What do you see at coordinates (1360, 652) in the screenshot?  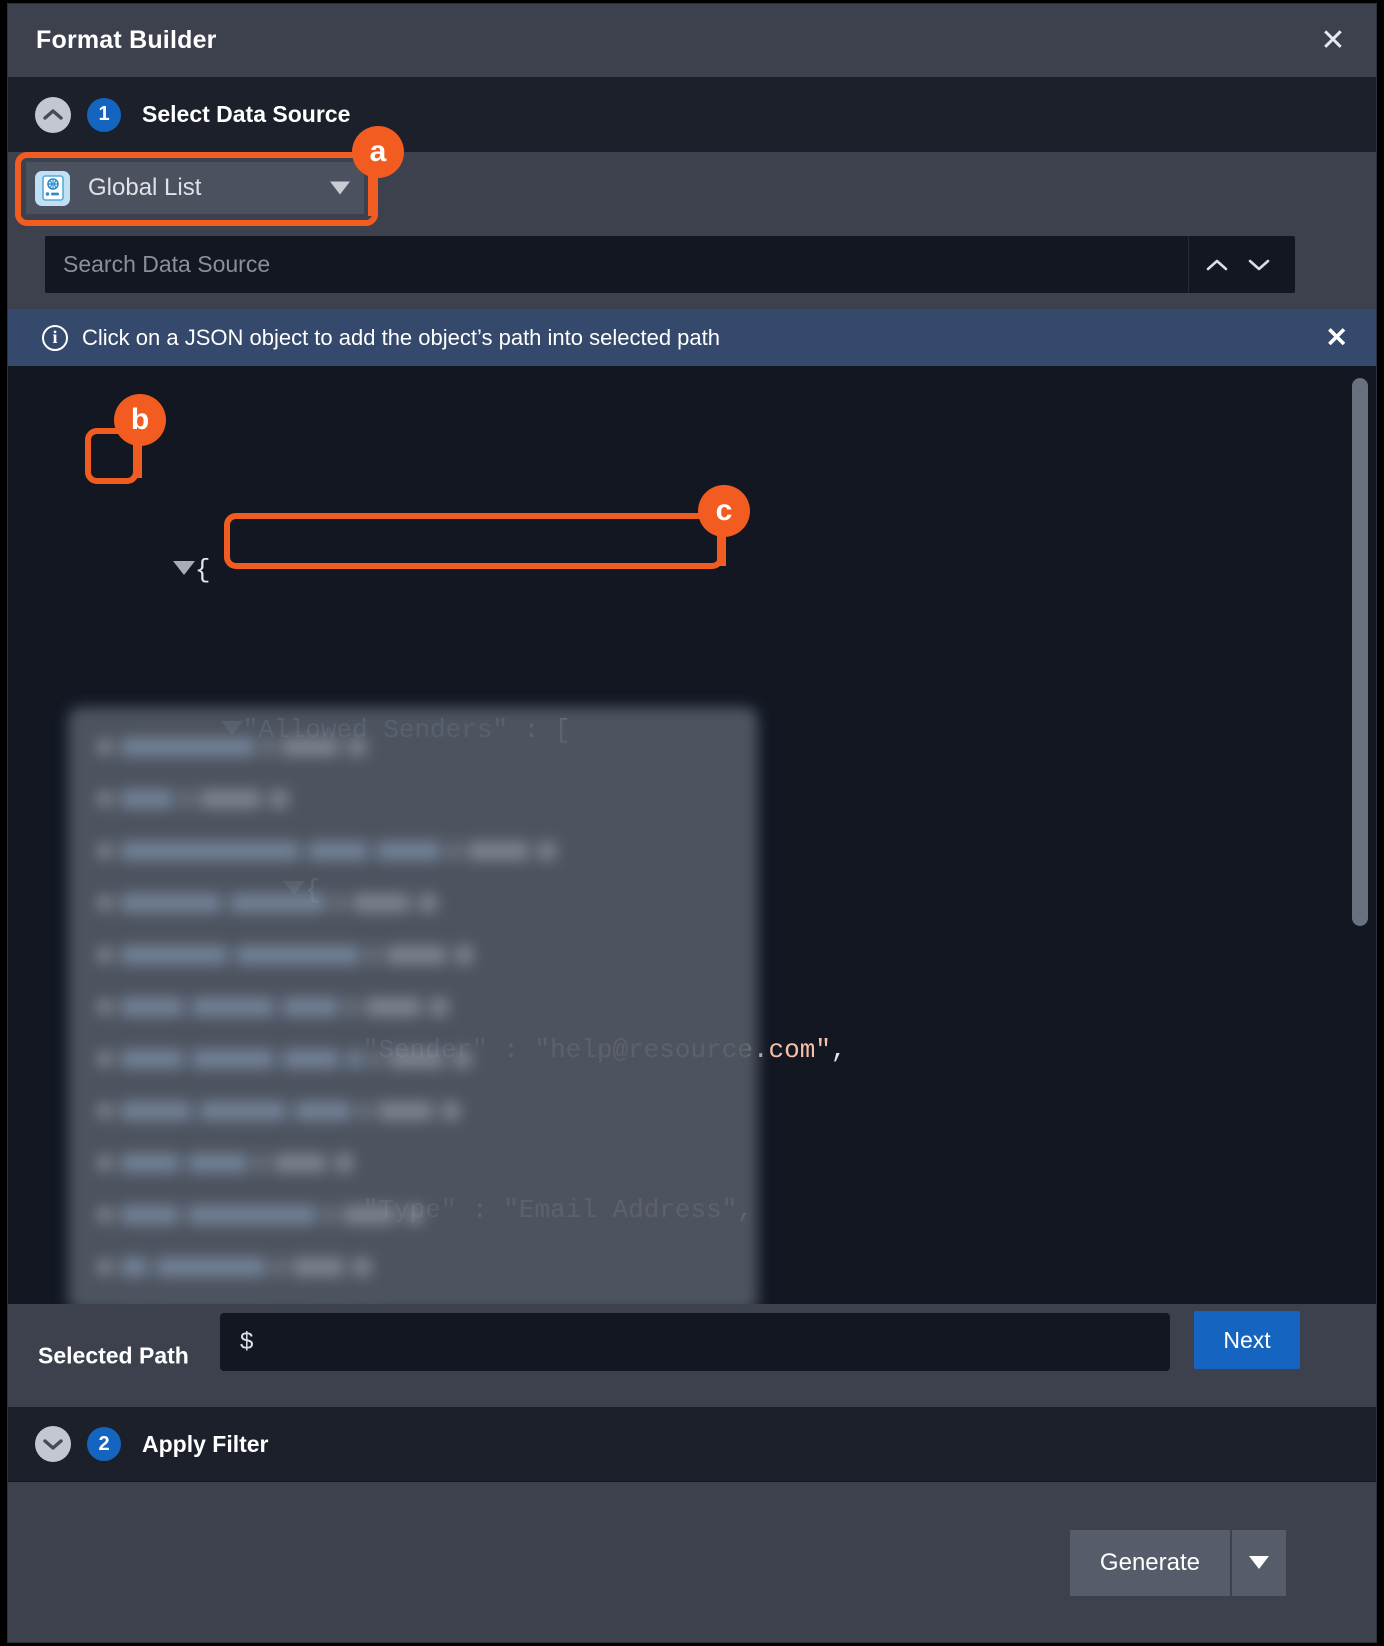 I see `json-scrollbar-thumb` at bounding box center [1360, 652].